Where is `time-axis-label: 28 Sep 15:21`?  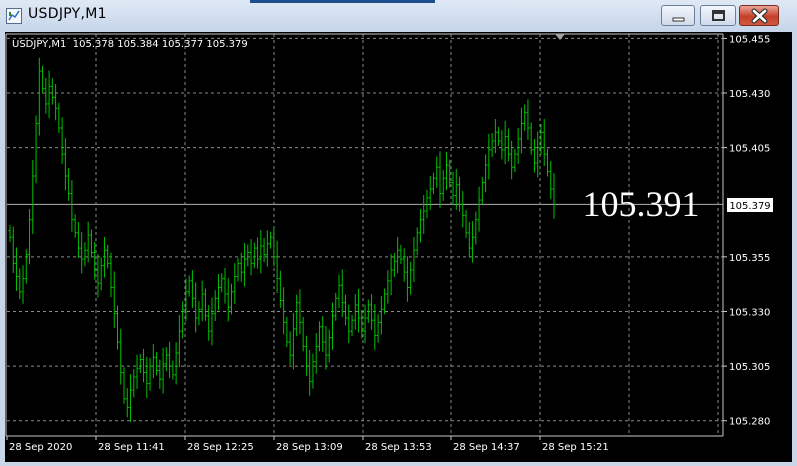
time-axis-label: 28 Sep 15:21 is located at coordinates (575, 447).